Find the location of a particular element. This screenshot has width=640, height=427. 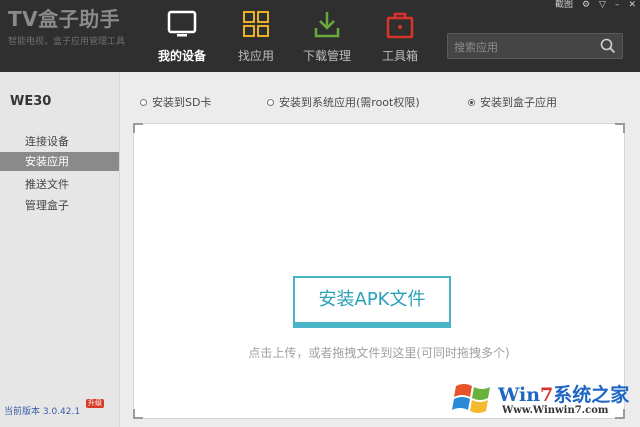

radio-label: 安装到SD卡 is located at coordinates (182, 102).